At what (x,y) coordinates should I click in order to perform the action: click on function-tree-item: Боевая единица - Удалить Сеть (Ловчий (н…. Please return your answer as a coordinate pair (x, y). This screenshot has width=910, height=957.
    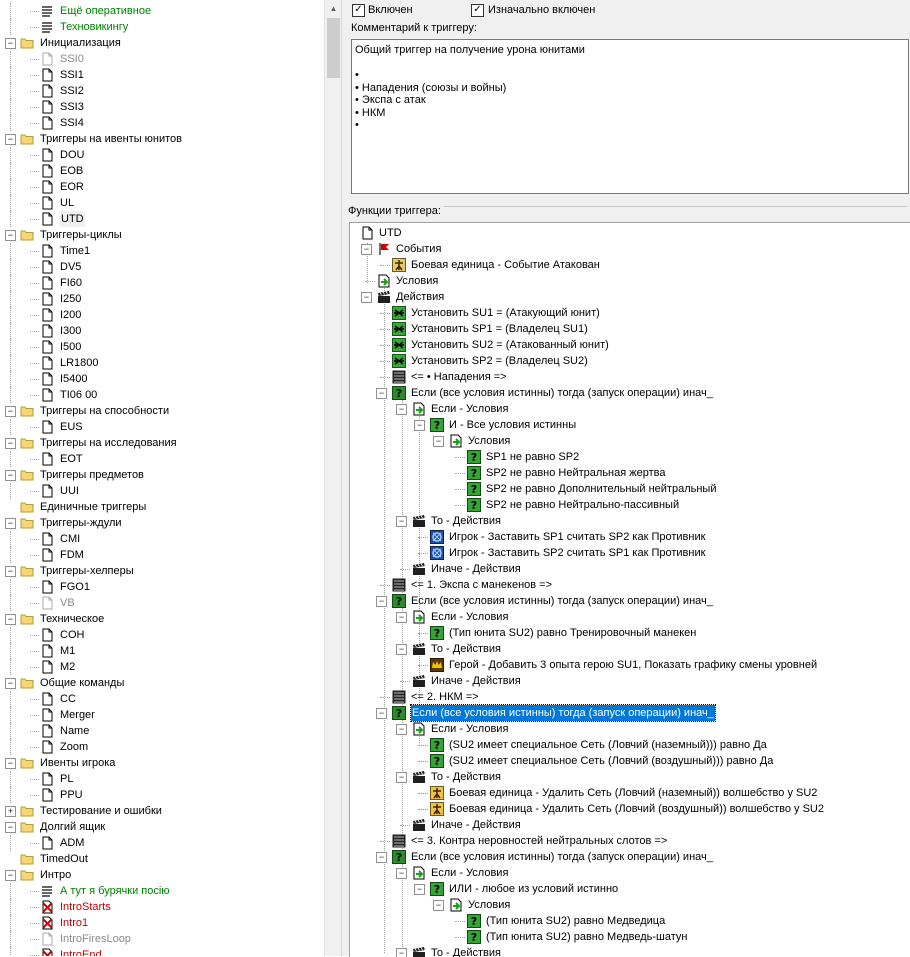
    Looking at the image, I should click on (630, 793).